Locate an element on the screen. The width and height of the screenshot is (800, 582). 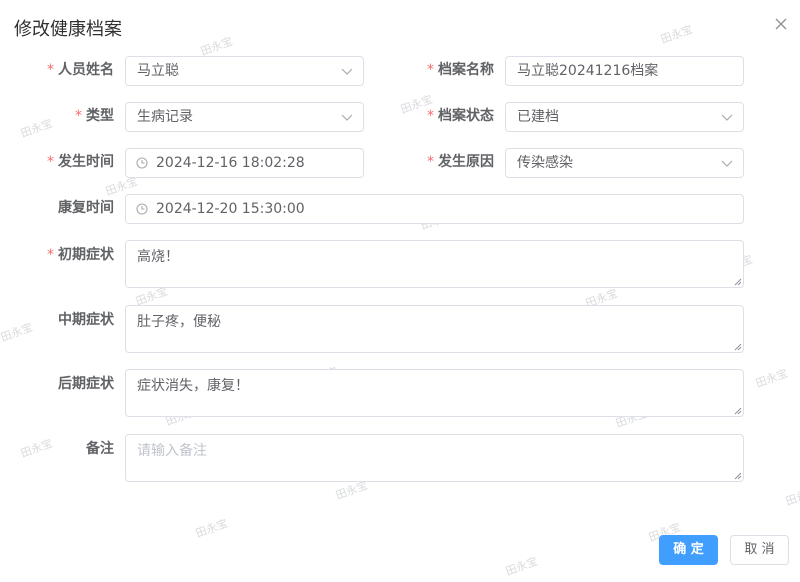
type-select: 生病记录 is located at coordinates (244, 117).